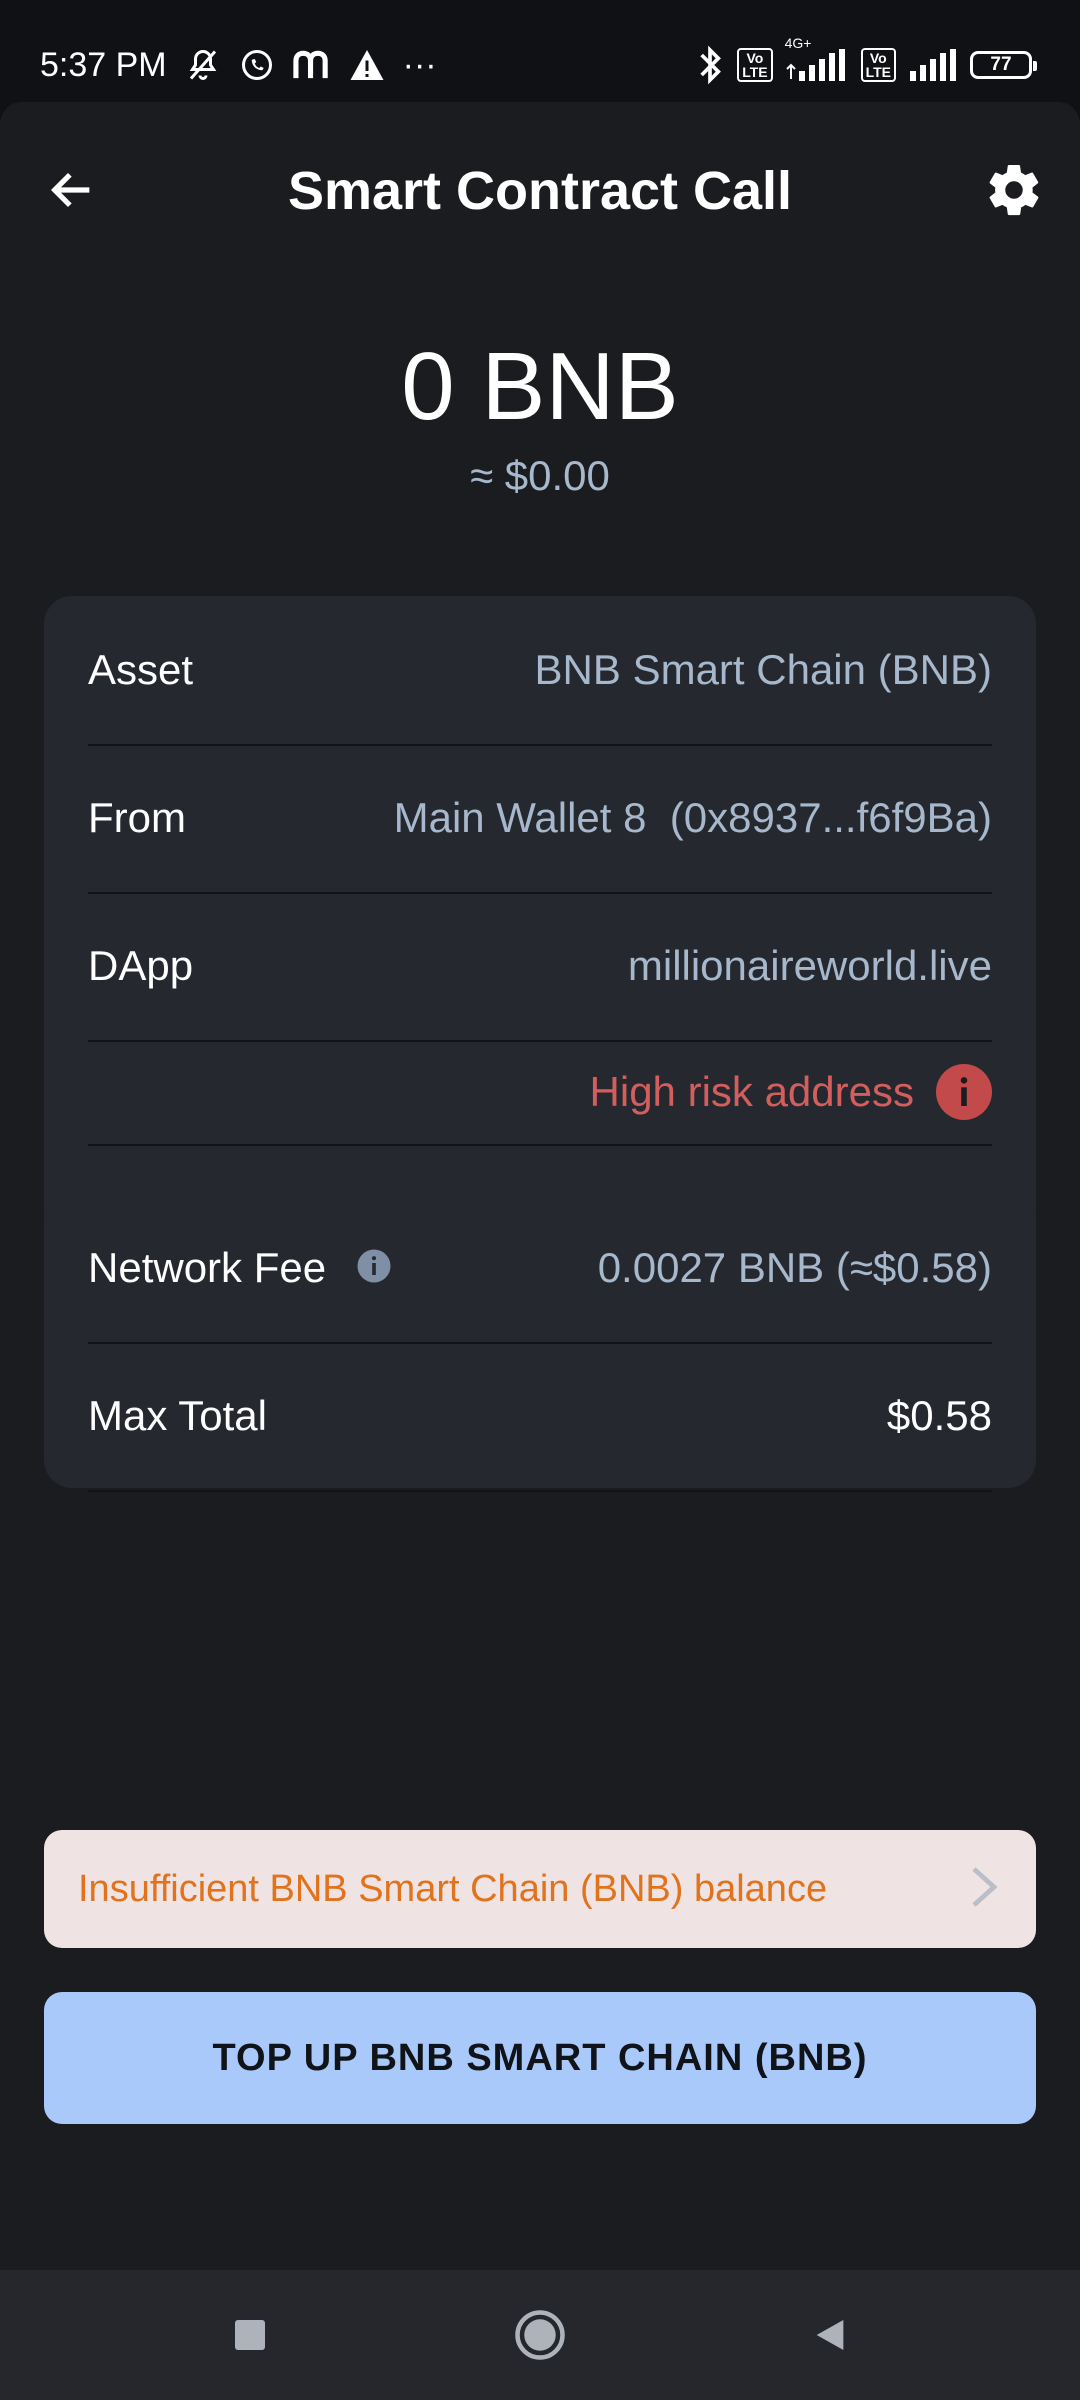 The image size is (1080, 2400). I want to click on max-total-row: Max Total $0.58, so click(540, 1417).